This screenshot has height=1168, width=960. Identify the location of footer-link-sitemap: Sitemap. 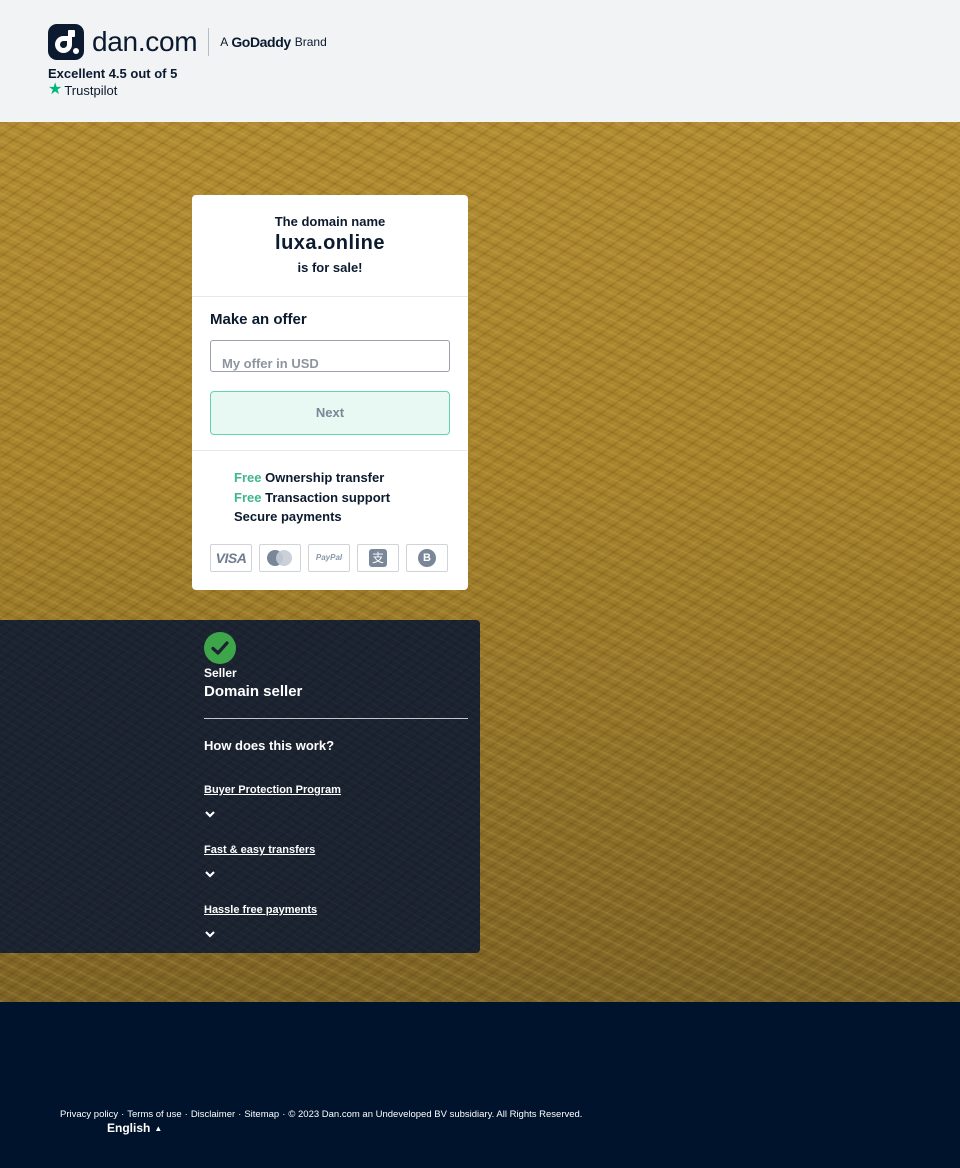
(261, 1114).